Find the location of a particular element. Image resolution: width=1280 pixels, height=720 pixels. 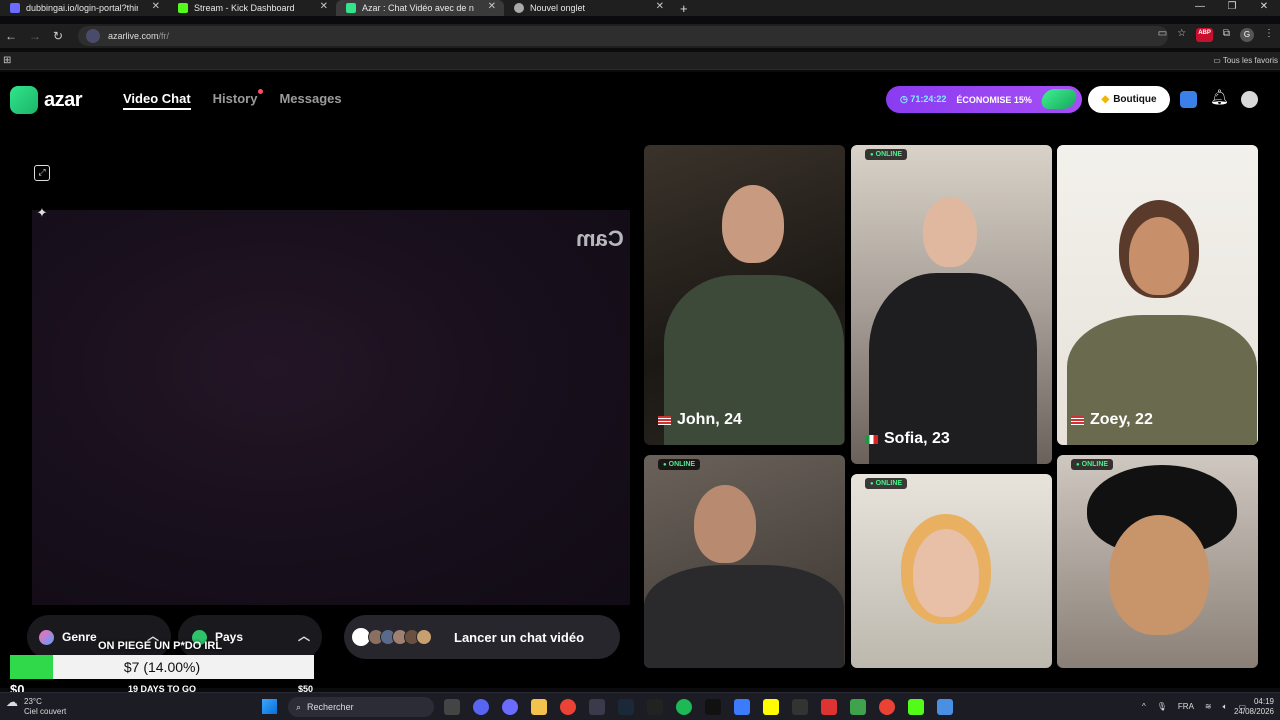

profile-card-zoey: Zoey, 22 is located at coordinates (1157, 295).